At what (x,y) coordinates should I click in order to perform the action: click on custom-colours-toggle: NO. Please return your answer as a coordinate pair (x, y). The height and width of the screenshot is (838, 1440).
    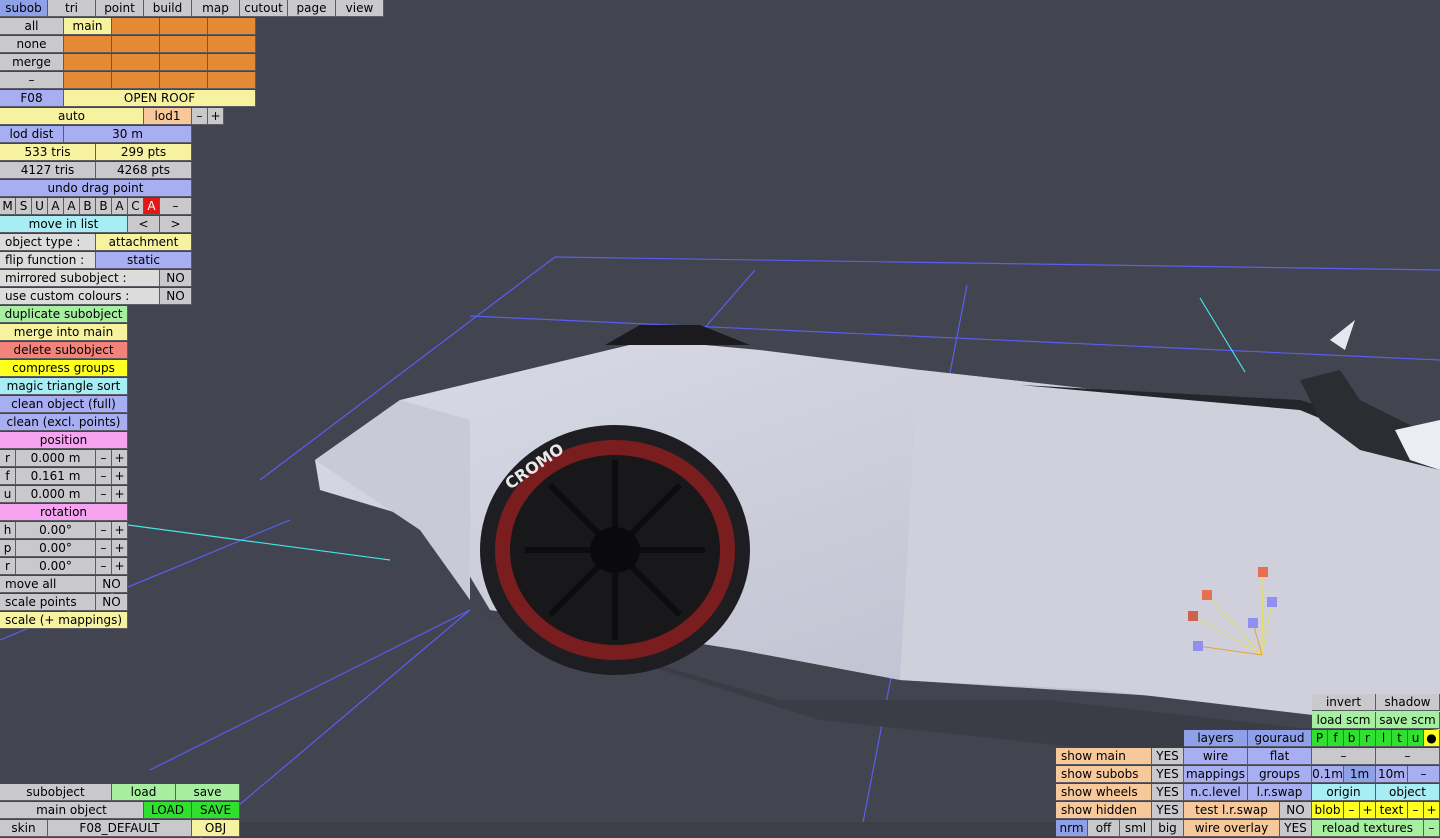
    Looking at the image, I should click on (176, 296).